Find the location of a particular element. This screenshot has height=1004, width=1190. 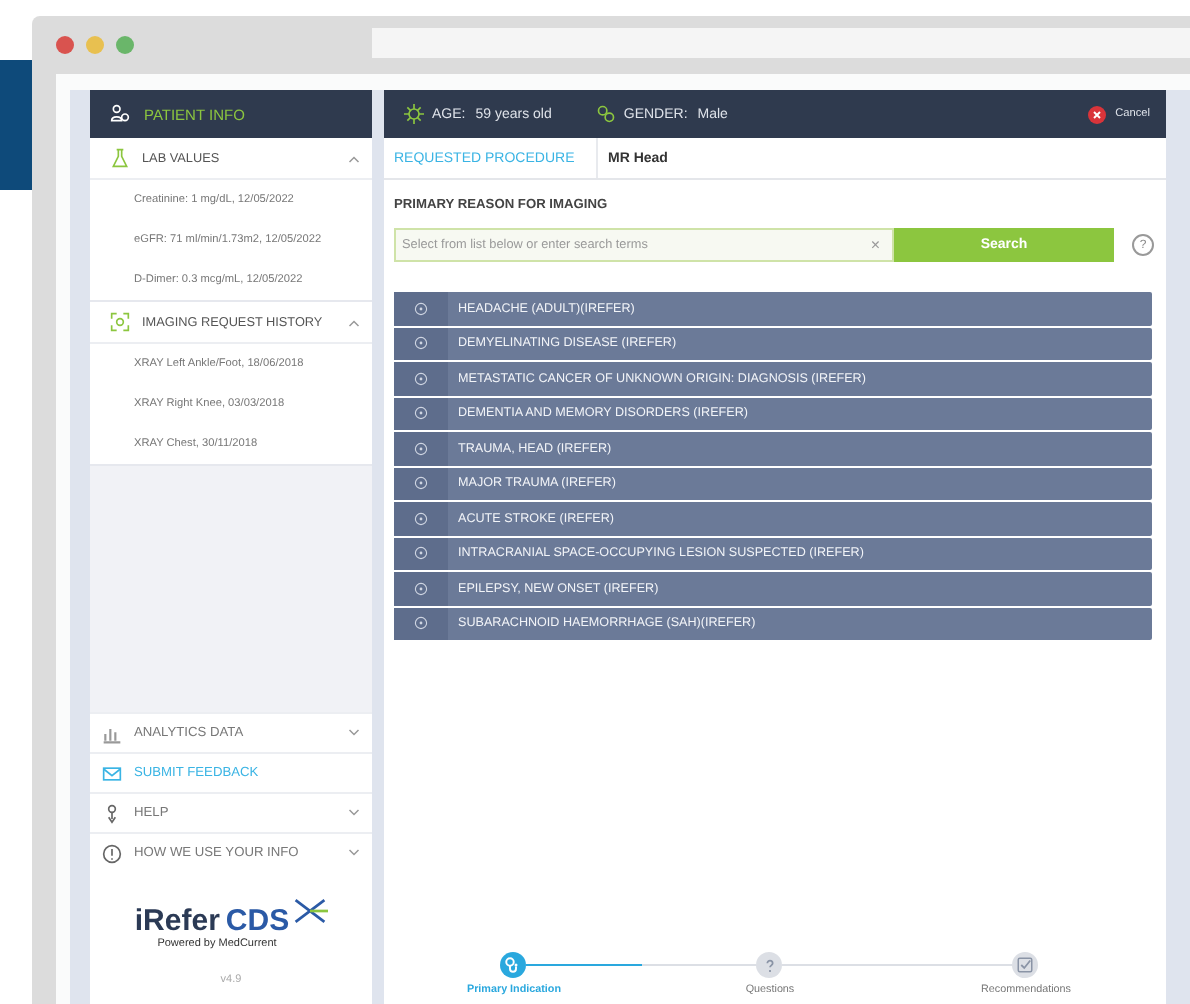

close-dot-icon is located at coordinates (65, 45).